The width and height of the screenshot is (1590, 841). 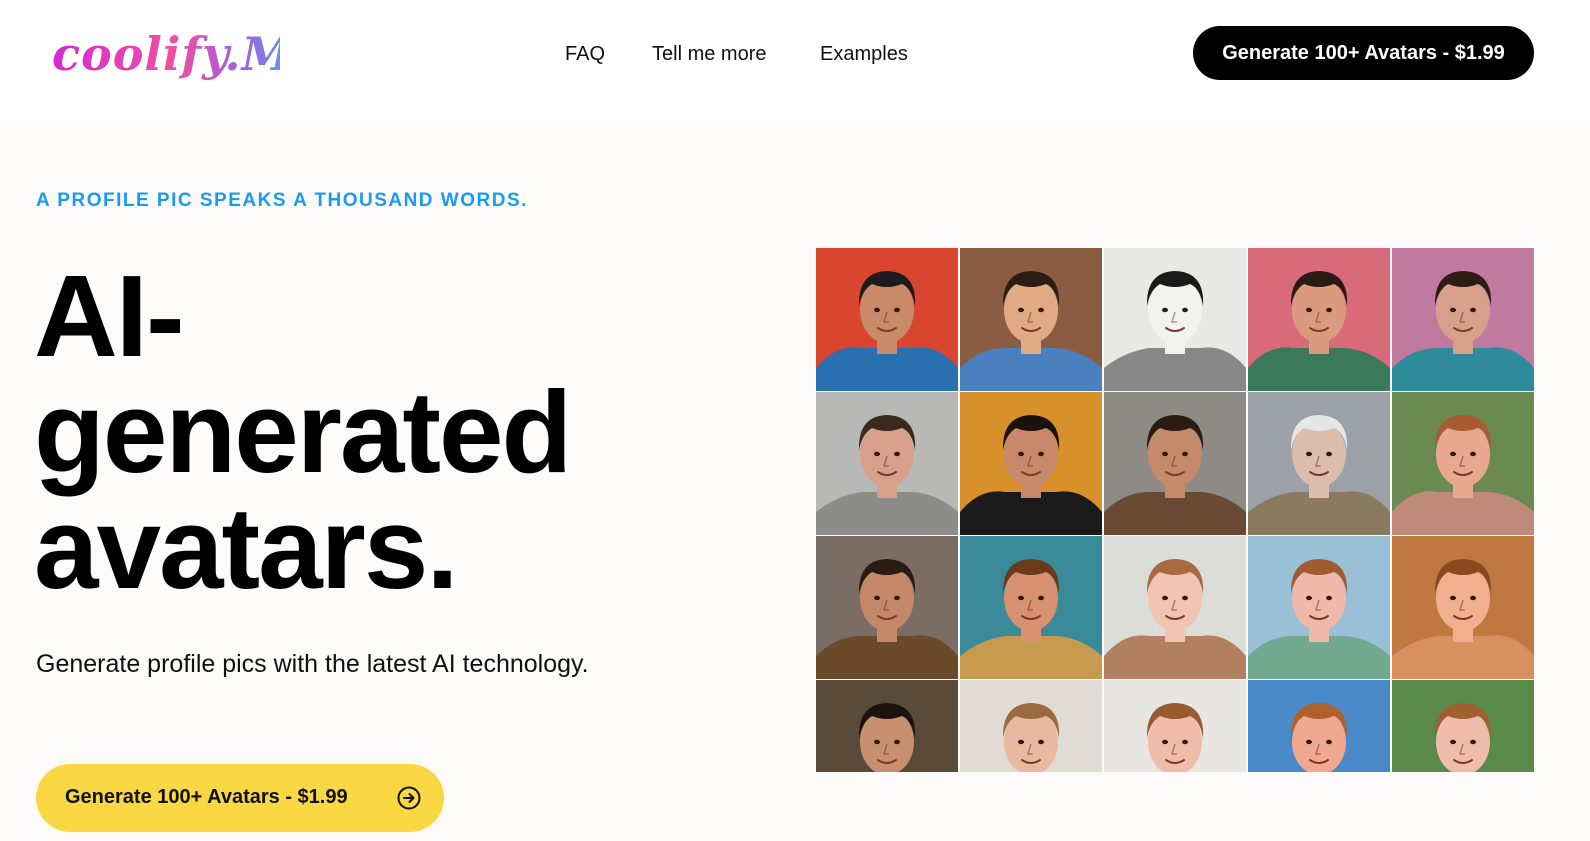 What do you see at coordinates (282, 200) in the screenshot?
I see `hero-eyebrow: A PROFILE PIC SPEAKS A THOUSAND WORDS.` at bounding box center [282, 200].